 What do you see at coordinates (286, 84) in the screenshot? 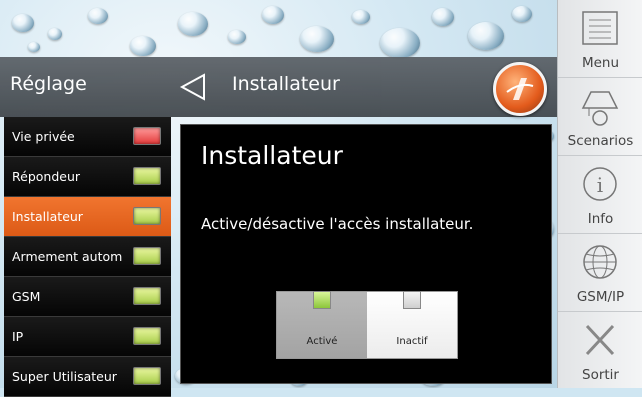
I see `header-subtitle: Installateur` at bounding box center [286, 84].